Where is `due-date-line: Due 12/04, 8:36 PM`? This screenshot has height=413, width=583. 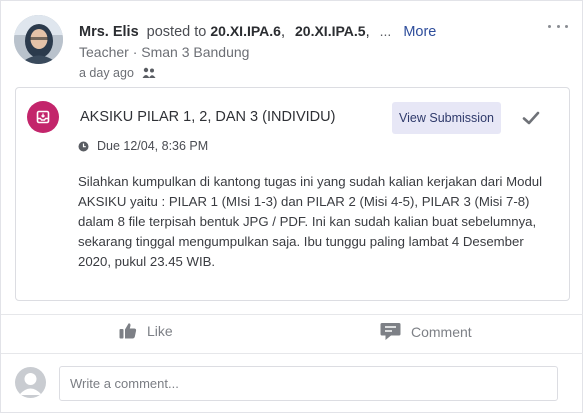 due-date-line: Due 12/04, 8:36 PM is located at coordinates (143, 146).